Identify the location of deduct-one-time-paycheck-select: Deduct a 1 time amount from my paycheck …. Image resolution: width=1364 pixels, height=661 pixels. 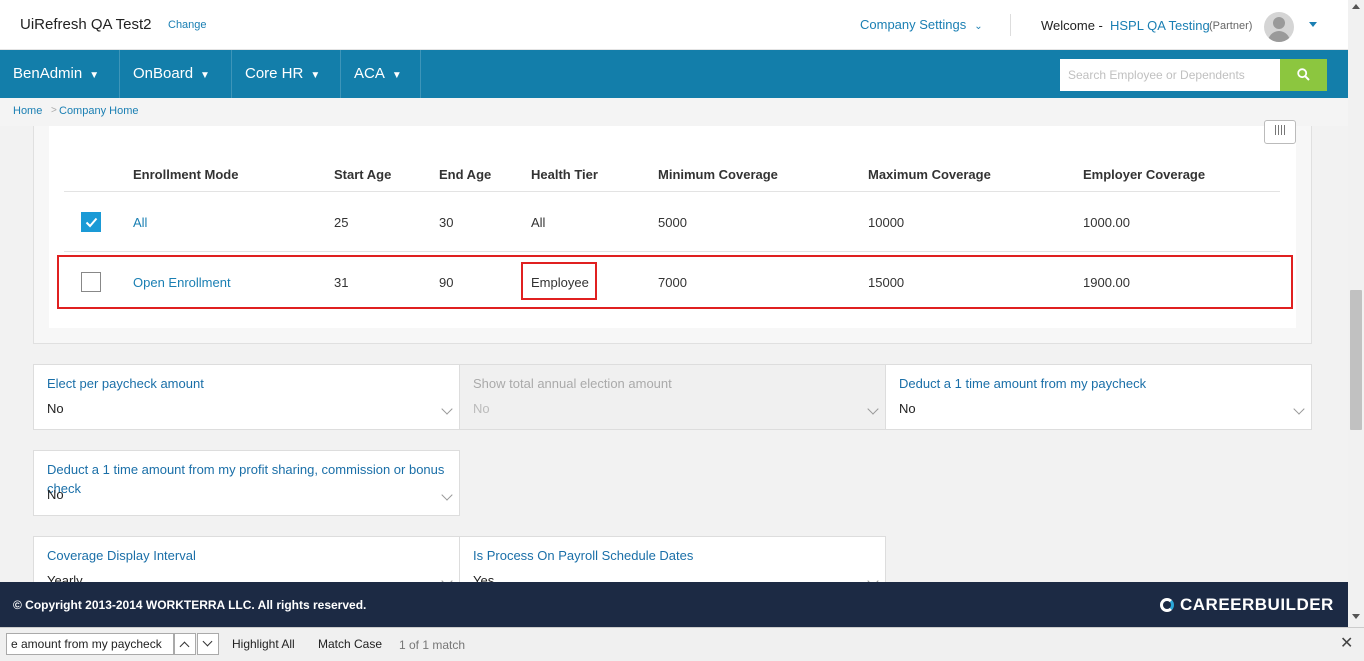
(1098, 397).